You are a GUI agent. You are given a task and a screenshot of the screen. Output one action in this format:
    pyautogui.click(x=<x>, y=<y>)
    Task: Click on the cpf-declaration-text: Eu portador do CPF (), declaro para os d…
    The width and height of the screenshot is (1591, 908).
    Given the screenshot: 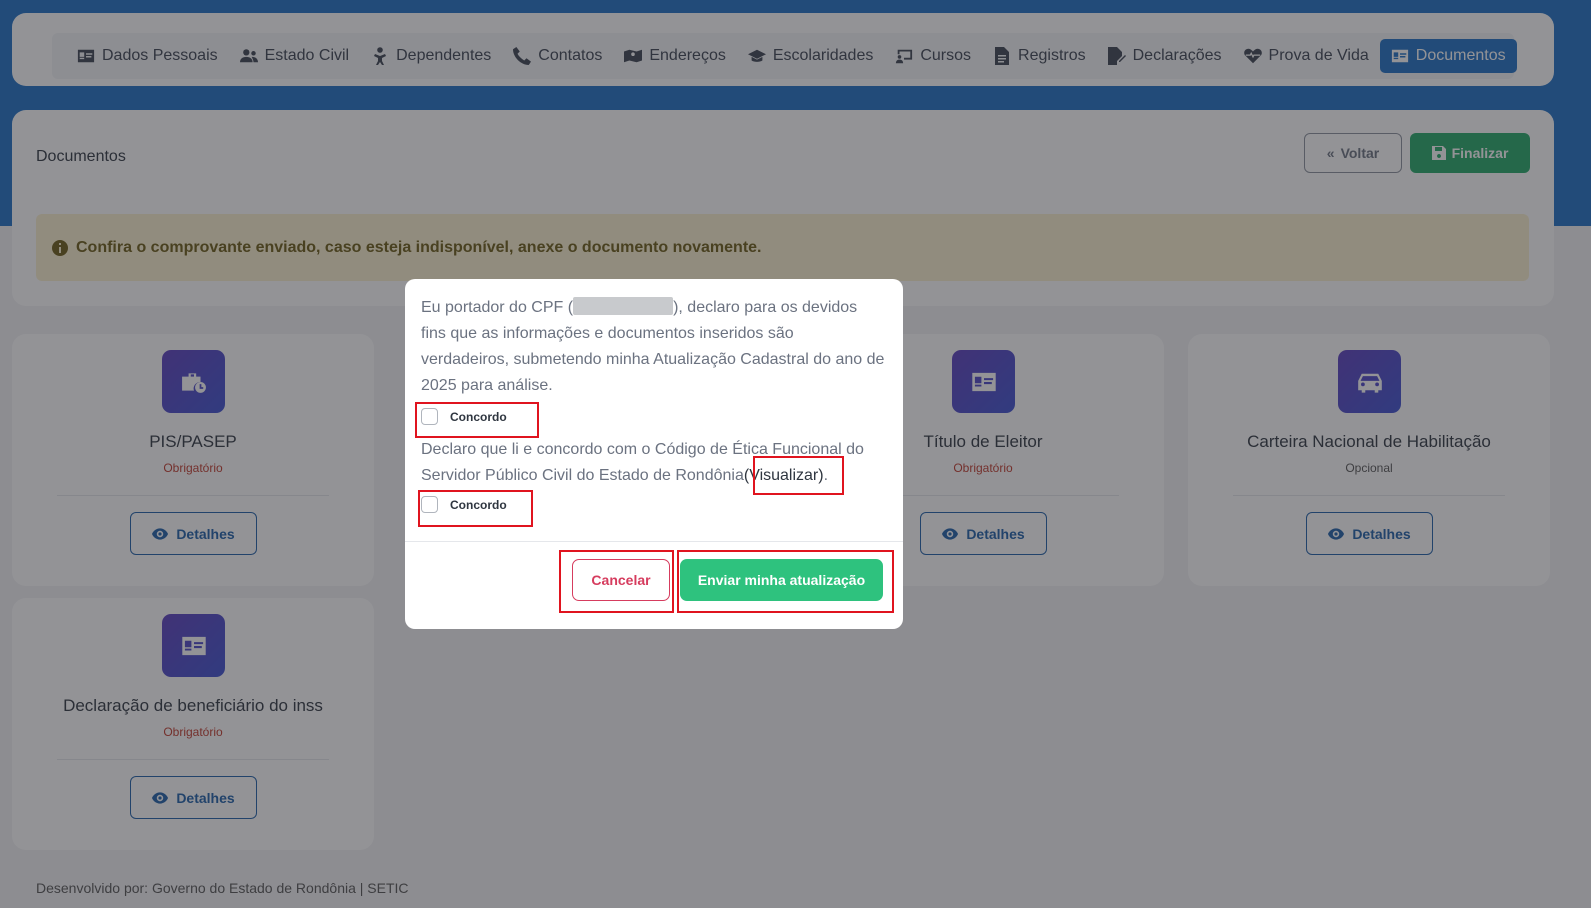 What is the action you would take?
    pyautogui.click(x=653, y=347)
    